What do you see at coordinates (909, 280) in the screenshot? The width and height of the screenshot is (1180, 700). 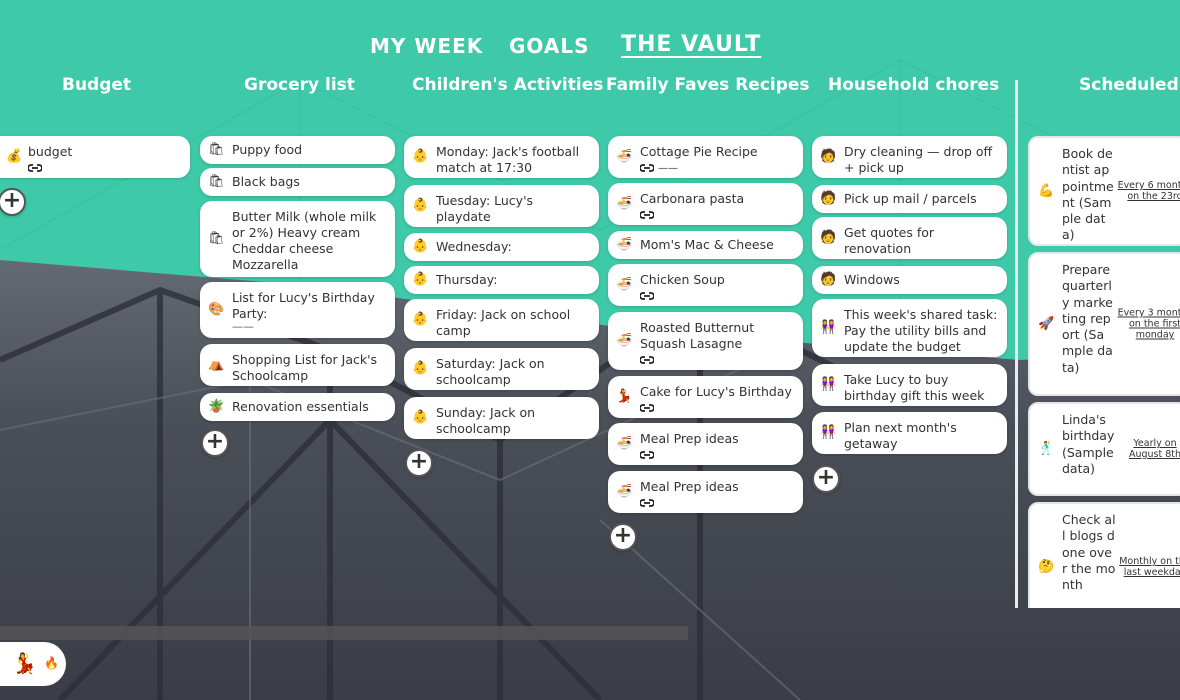 I see `card-chore: 🧑 Windows` at bounding box center [909, 280].